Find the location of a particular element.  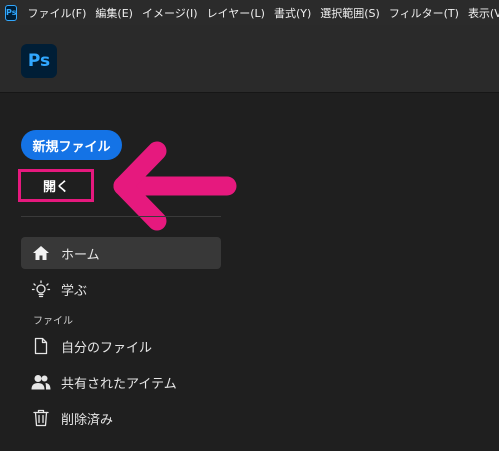

file-icon is located at coordinates (41, 346).